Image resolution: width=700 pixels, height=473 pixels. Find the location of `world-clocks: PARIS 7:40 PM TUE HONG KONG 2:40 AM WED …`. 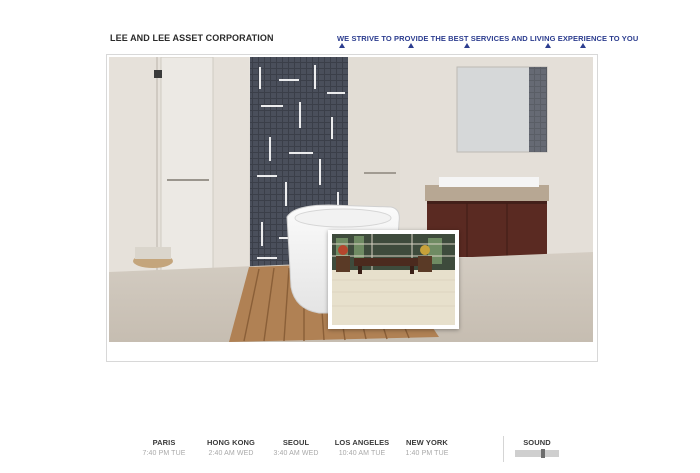

world-clocks: PARIS 7:40 PM TUE HONG KONG 2:40 AM WED … is located at coordinates (350, 453).